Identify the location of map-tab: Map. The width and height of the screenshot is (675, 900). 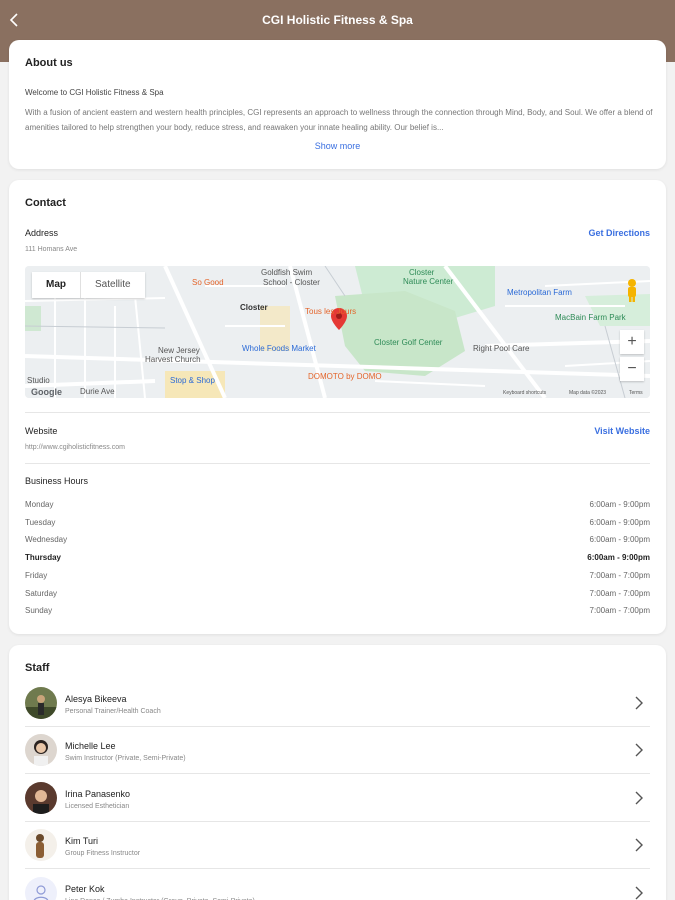
(56, 285).